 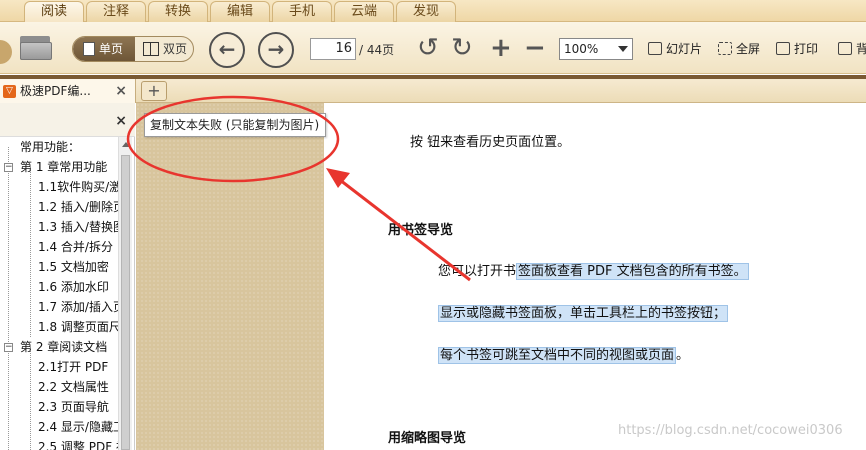 What do you see at coordinates (730, 430) in the screenshot?
I see `watermark-text: https://blog.csdn.net/cocowei0306` at bounding box center [730, 430].